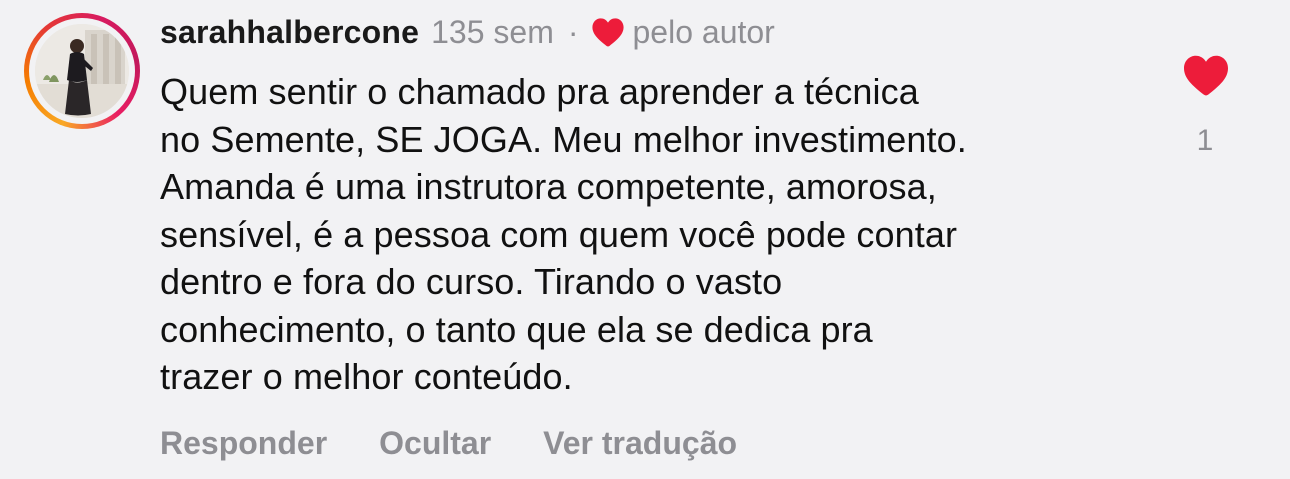 This screenshot has width=1290, height=479. I want to click on avatar, so click(82, 71).